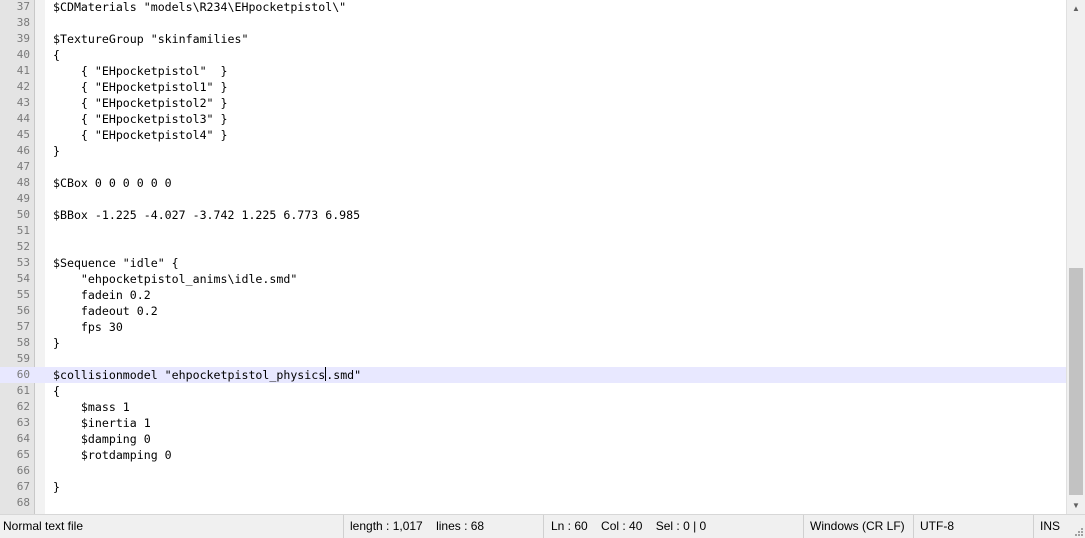  Describe the element at coordinates (102, 423) in the screenshot. I see `code-text: $inertia 1` at that location.